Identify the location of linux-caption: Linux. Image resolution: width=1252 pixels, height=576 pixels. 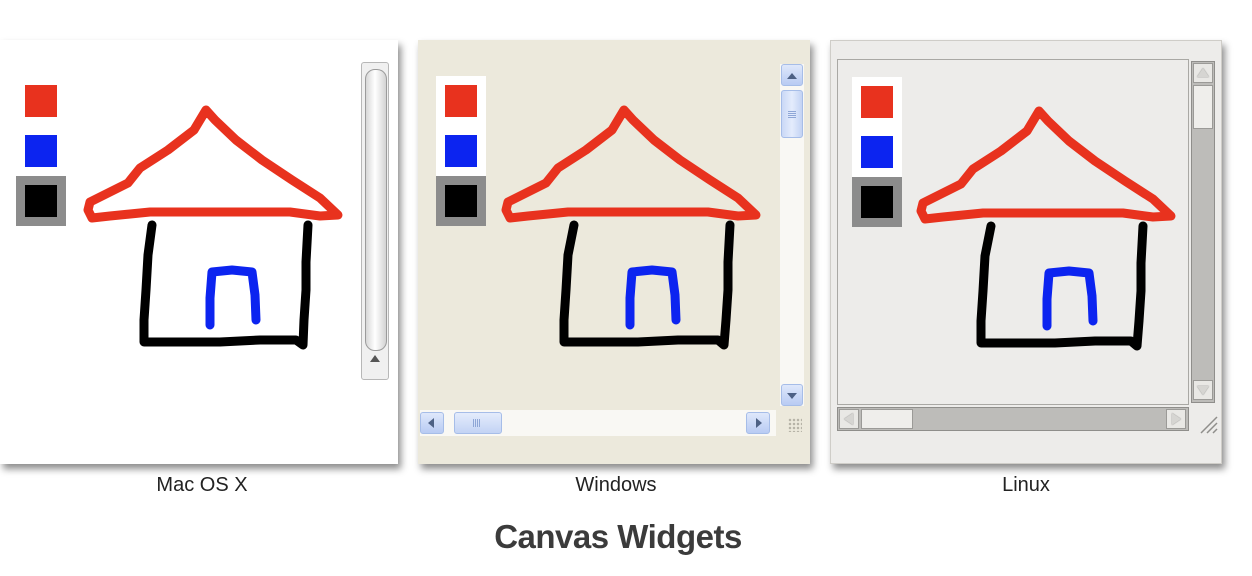
(1026, 485).